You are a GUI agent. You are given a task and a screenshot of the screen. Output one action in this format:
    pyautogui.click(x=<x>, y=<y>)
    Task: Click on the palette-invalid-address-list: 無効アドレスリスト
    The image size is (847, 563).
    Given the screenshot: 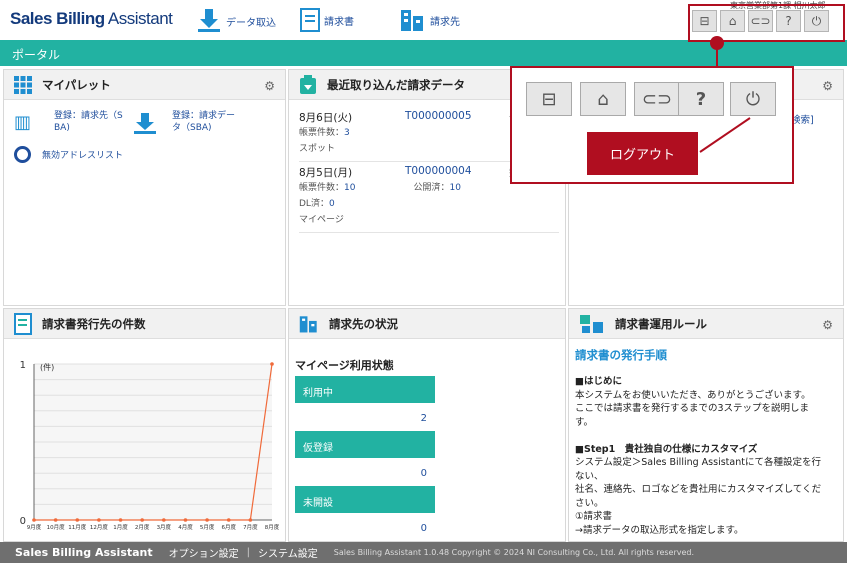 What is the action you would take?
    pyautogui.click(x=82, y=156)
    